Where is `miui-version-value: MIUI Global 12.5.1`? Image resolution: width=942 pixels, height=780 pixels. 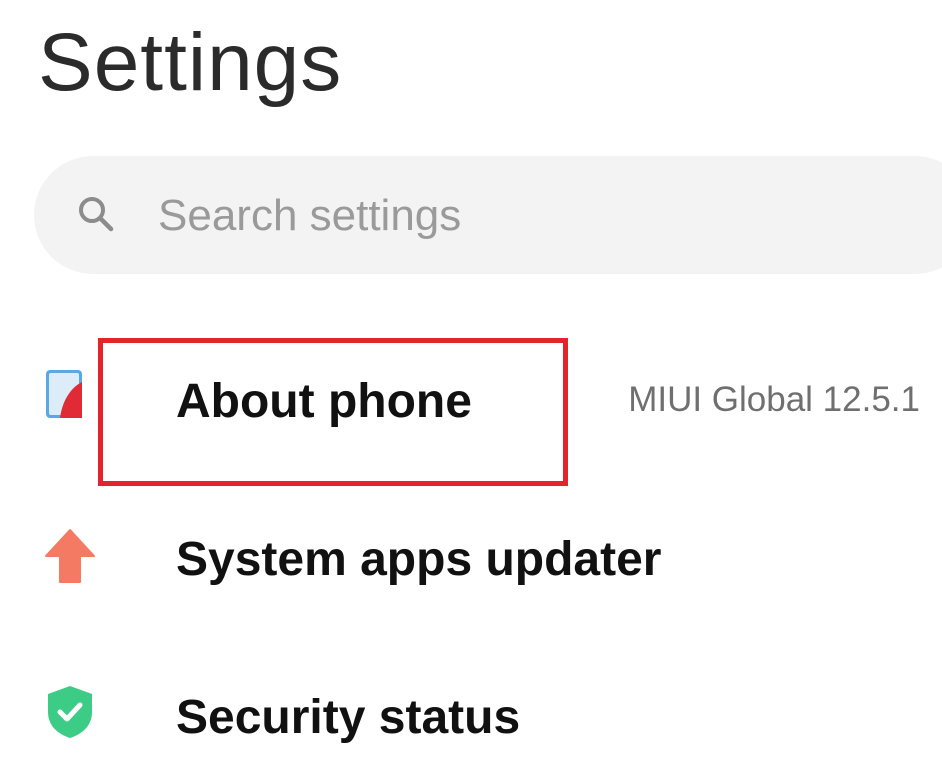 miui-version-value: MIUI Global 12.5.1 is located at coordinates (774, 399).